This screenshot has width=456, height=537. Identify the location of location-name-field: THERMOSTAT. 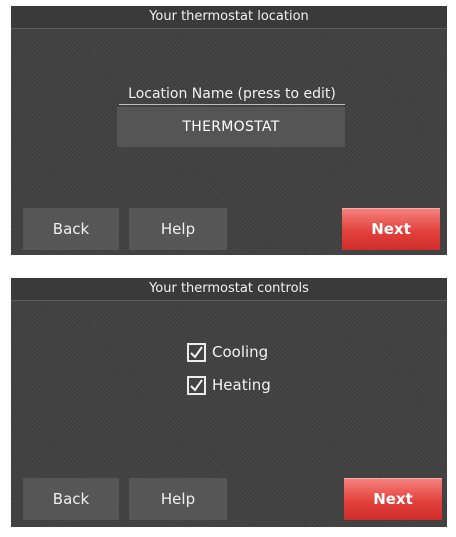
(231, 127).